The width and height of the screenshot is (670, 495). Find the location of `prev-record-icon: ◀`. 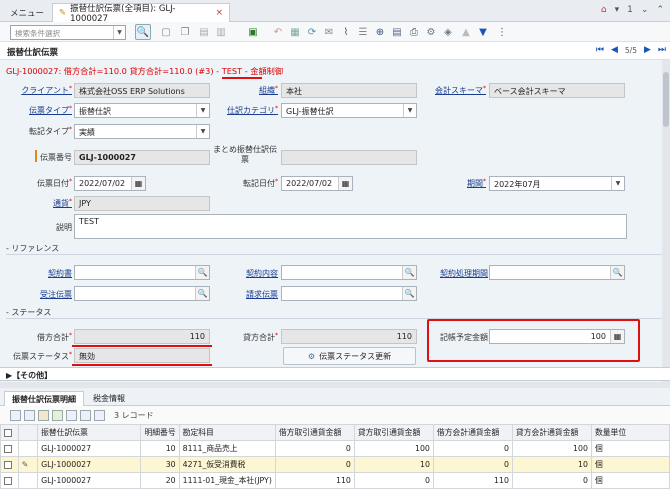

prev-record-icon: ◀ is located at coordinates (614, 50).